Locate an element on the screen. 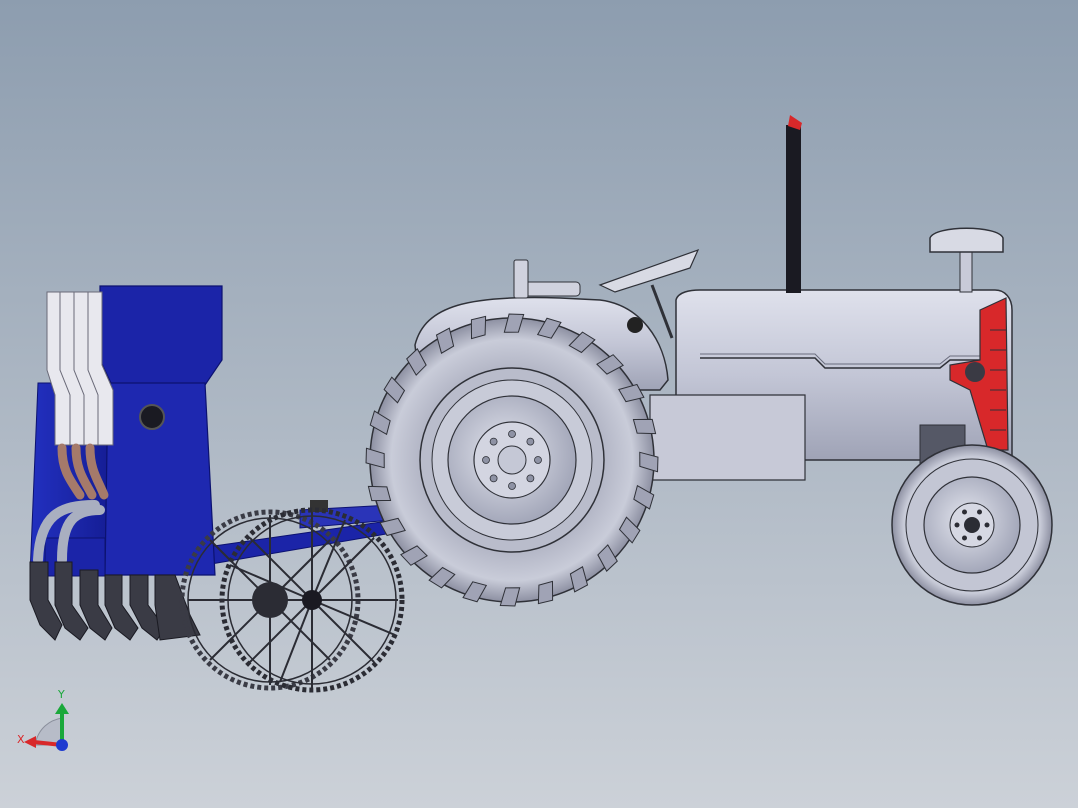  air-cleaner-cap is located at coordinates (966, 240).